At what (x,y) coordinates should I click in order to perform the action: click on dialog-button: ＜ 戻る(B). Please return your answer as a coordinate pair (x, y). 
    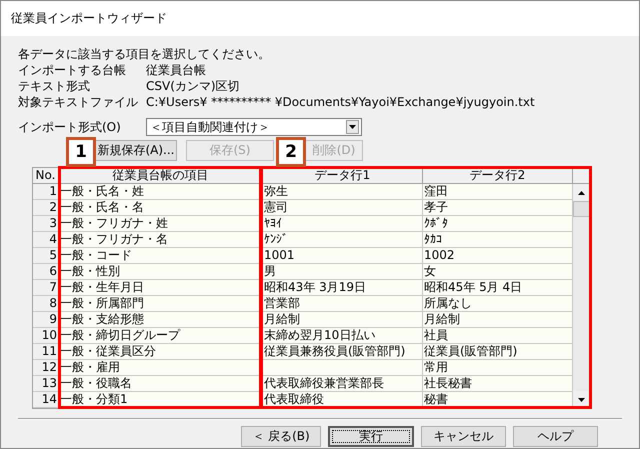
    Looking at the image, I should click on (281, 436).